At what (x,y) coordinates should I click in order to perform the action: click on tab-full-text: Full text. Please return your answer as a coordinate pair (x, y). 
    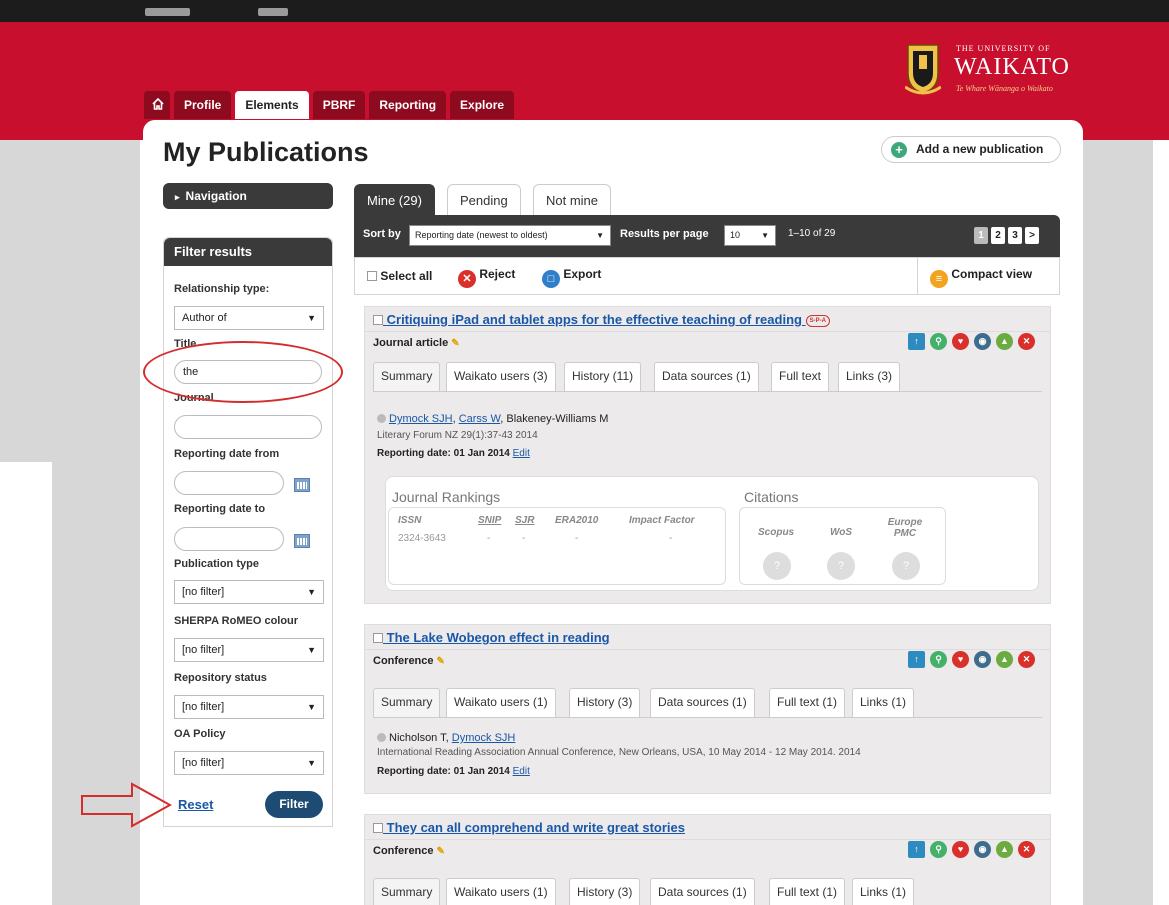
    Looking at the image, I should click on (800, 376).